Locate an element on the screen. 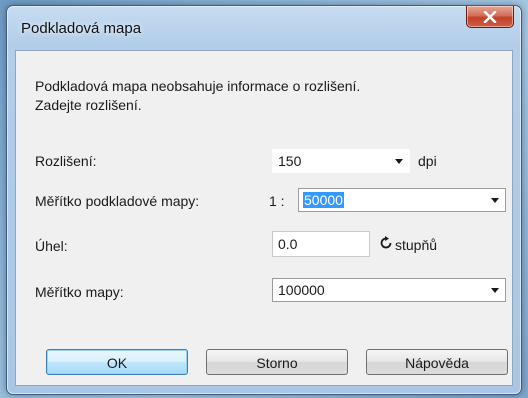  resolution-label: Rozlišení: is located at coordinates (66, 161).